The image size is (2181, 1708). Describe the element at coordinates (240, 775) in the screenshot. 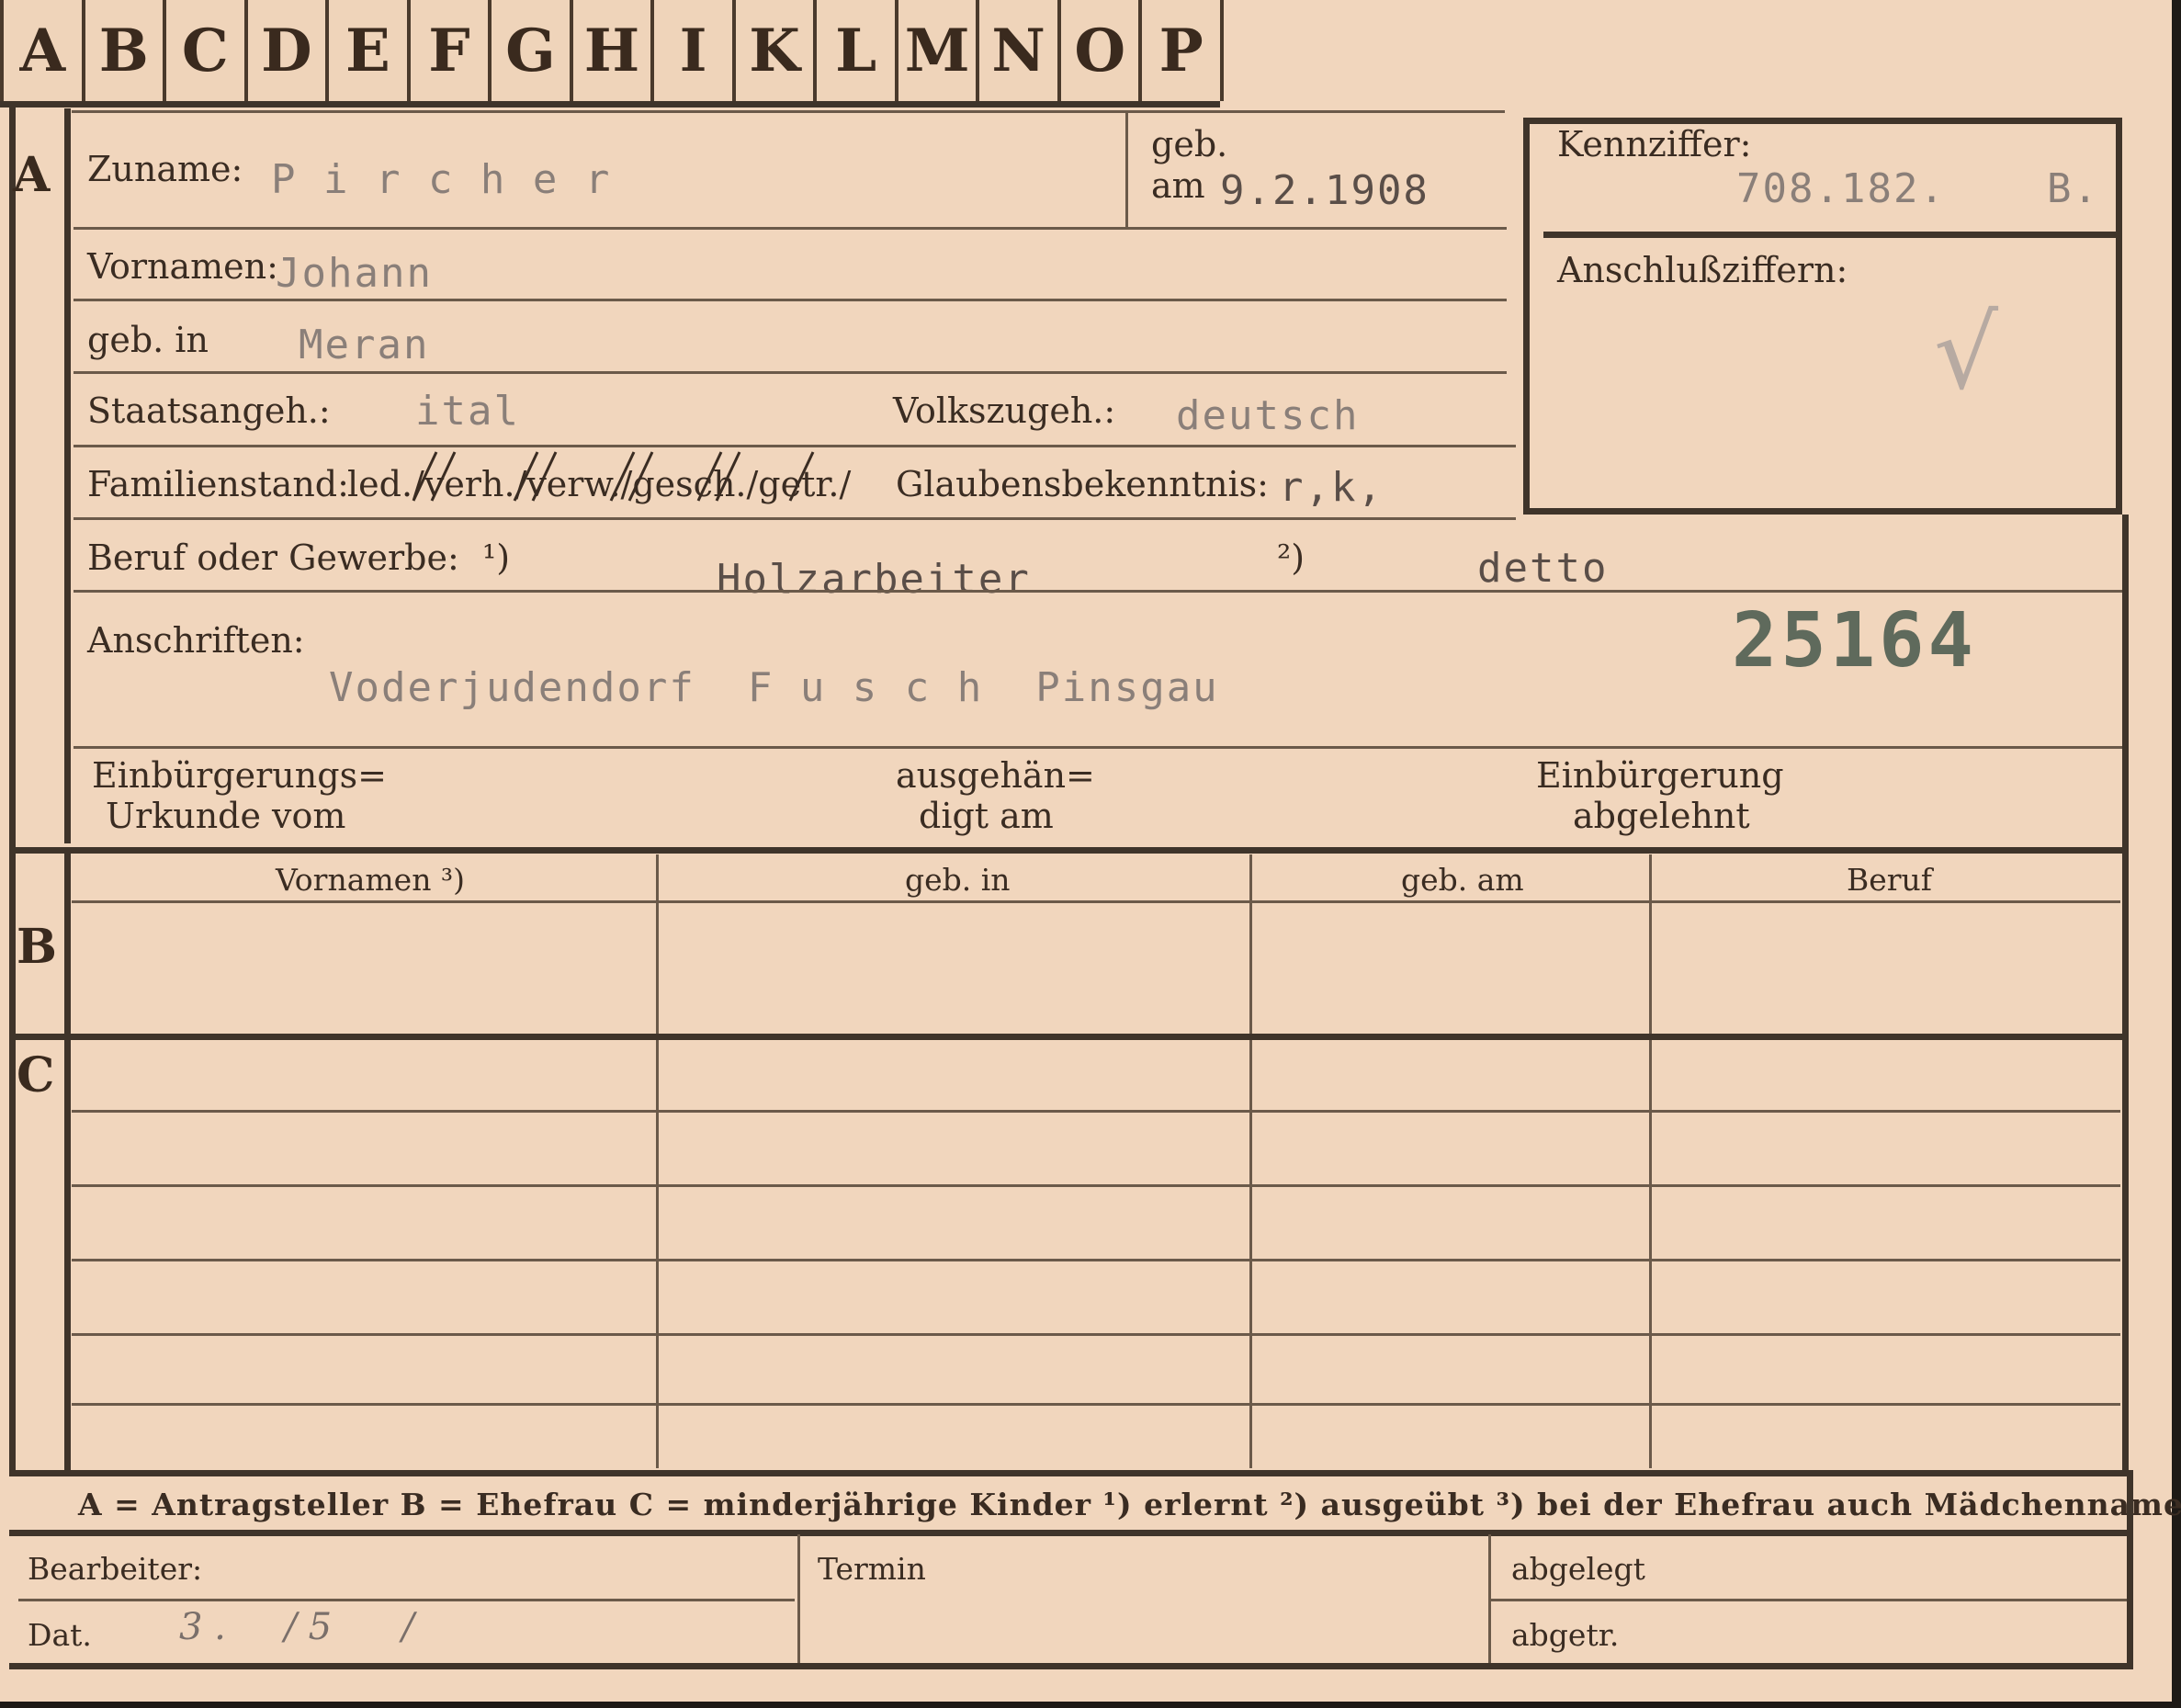

I see `naturalization-cert-label-1: Einbürgerungs=` at that location.